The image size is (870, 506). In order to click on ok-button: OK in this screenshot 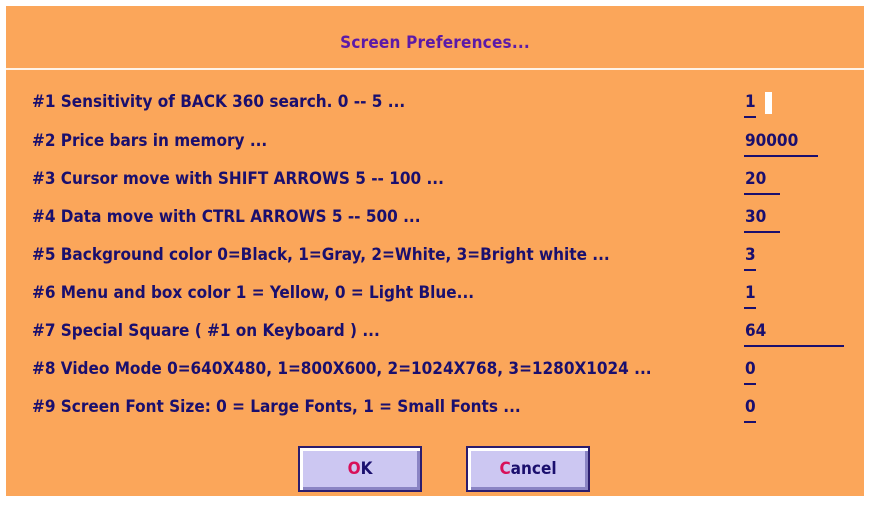, I will do `click(360, 469)`.